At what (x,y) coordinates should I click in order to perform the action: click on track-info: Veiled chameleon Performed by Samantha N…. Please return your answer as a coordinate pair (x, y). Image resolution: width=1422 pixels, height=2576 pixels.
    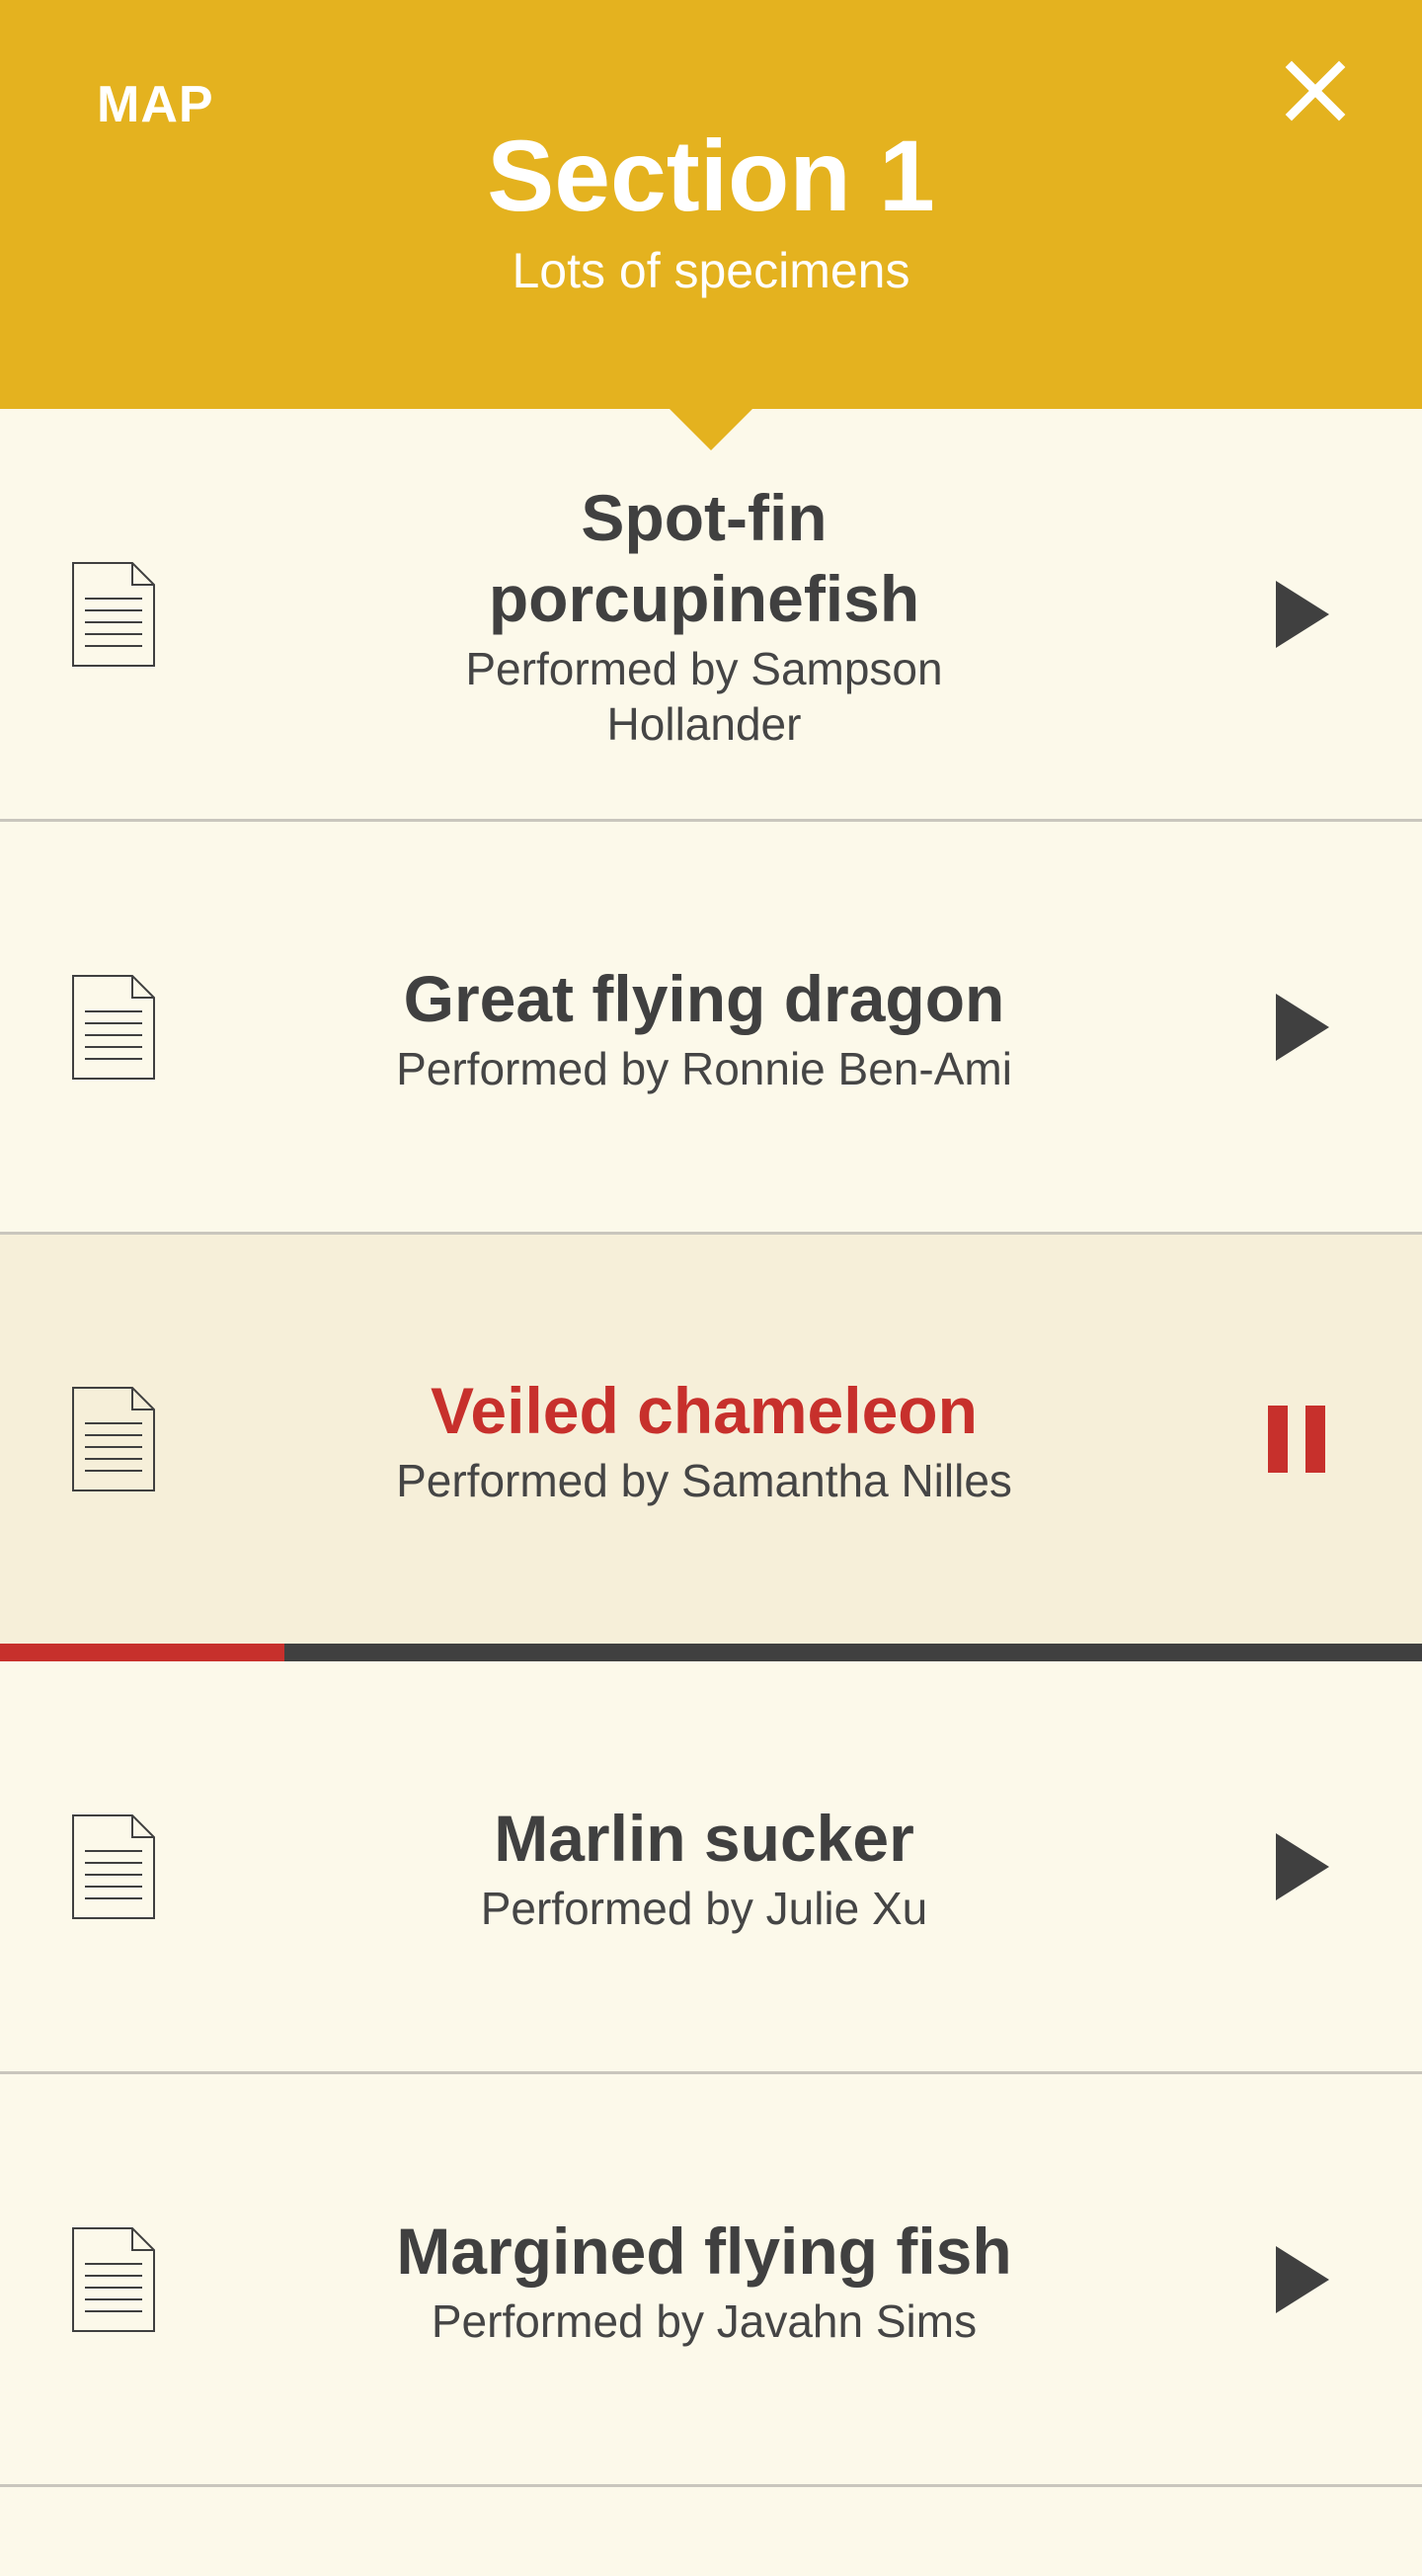
    Looking at the image, I should click on (704, 1439).